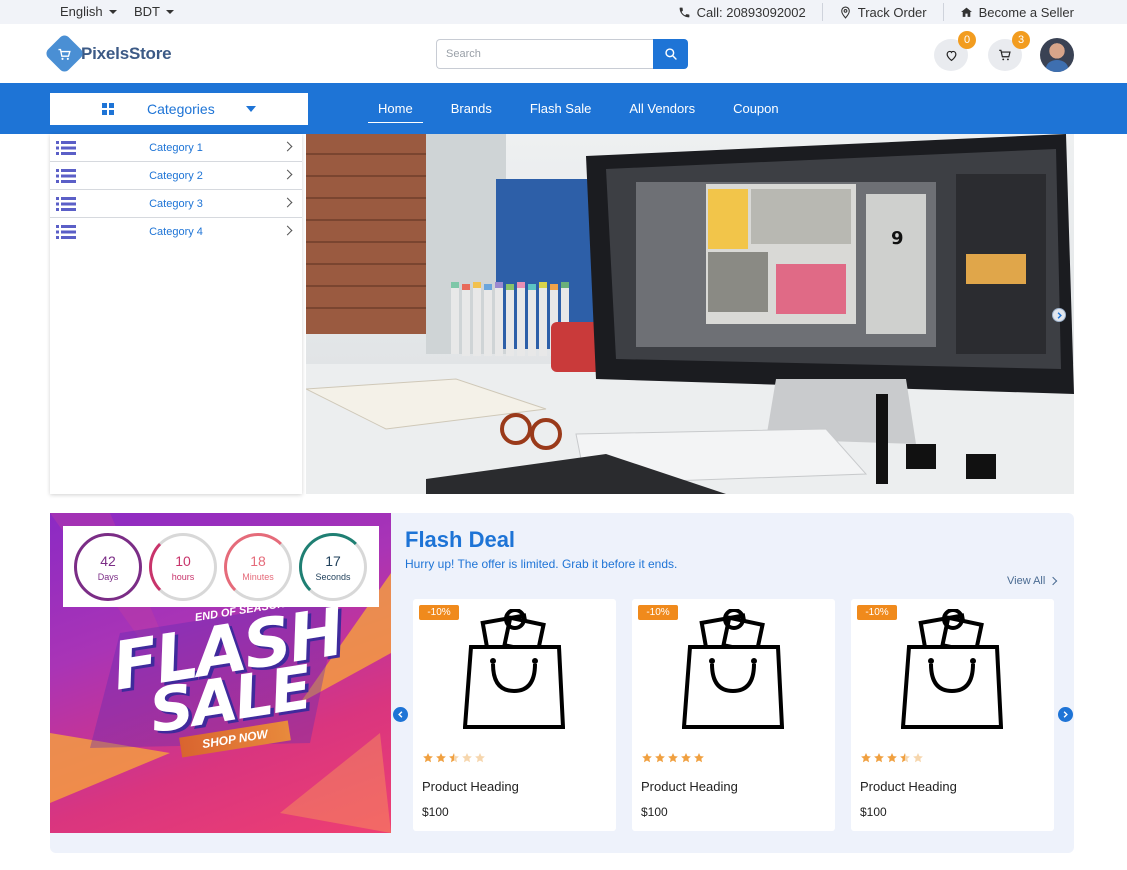 This screenshot has width=1127, height=870. Describe the element at coordinates (1005, 55) in the screenshot. I see `cart-icon` at that location.